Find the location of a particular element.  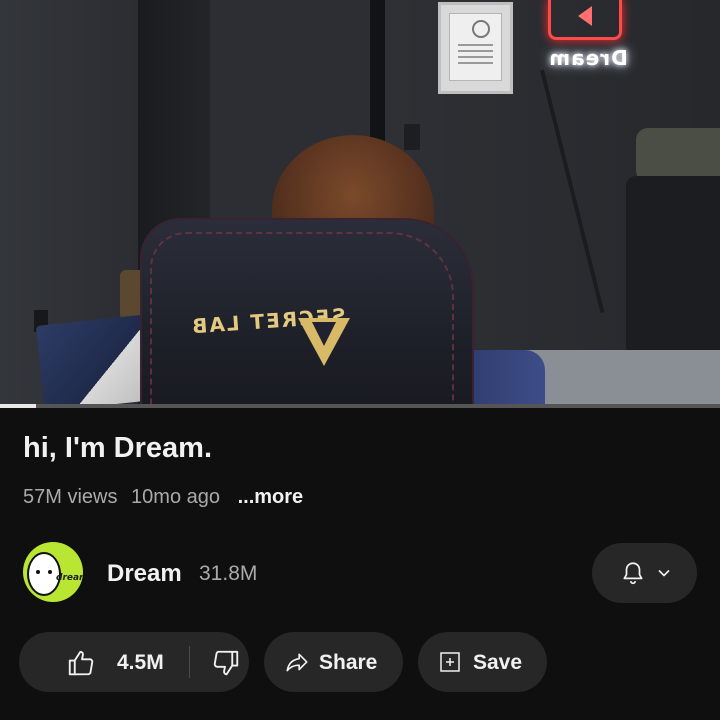

avatar-logo-text: dream is located at coordinates (69, 578).